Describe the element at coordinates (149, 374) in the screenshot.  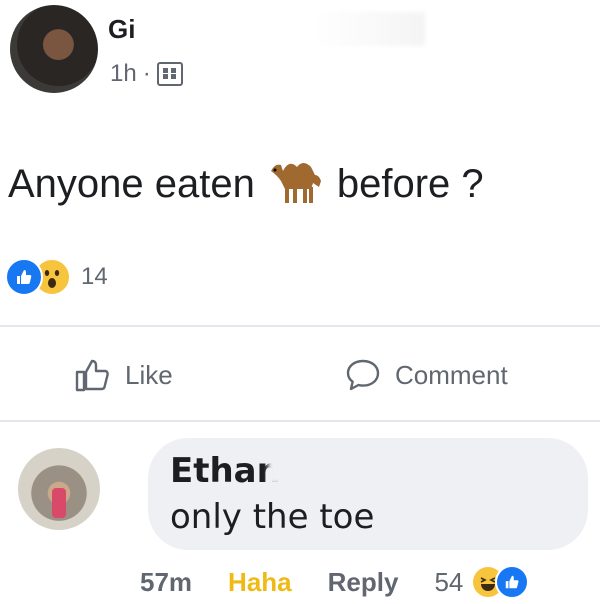
I see `like-label: Like` at that location.